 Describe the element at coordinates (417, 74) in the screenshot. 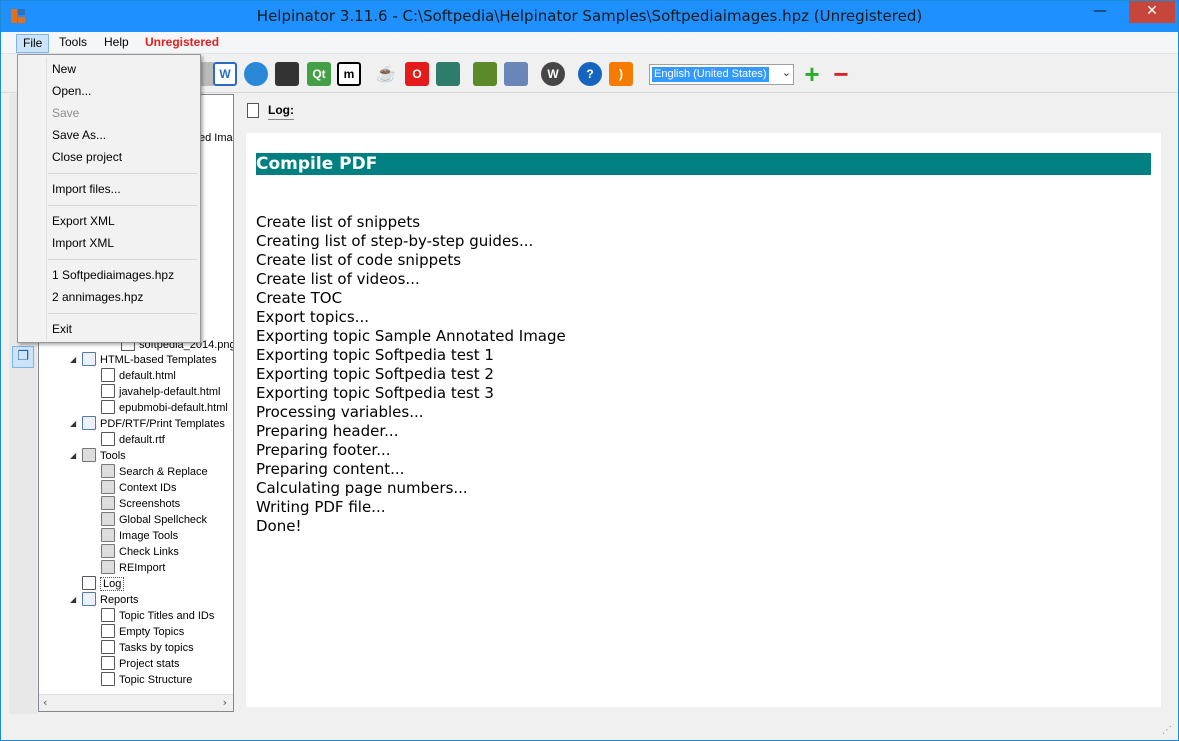

I see `opera-icon: O` at that location.